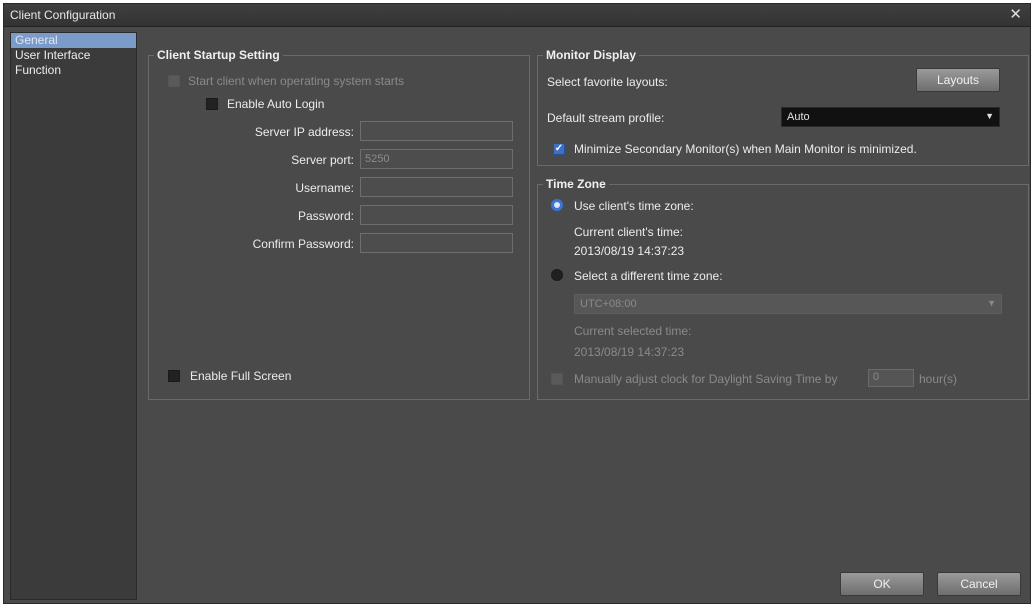 The image size is (1034, 607). I want to click on auto-login-checkbox, so click(212, 104).